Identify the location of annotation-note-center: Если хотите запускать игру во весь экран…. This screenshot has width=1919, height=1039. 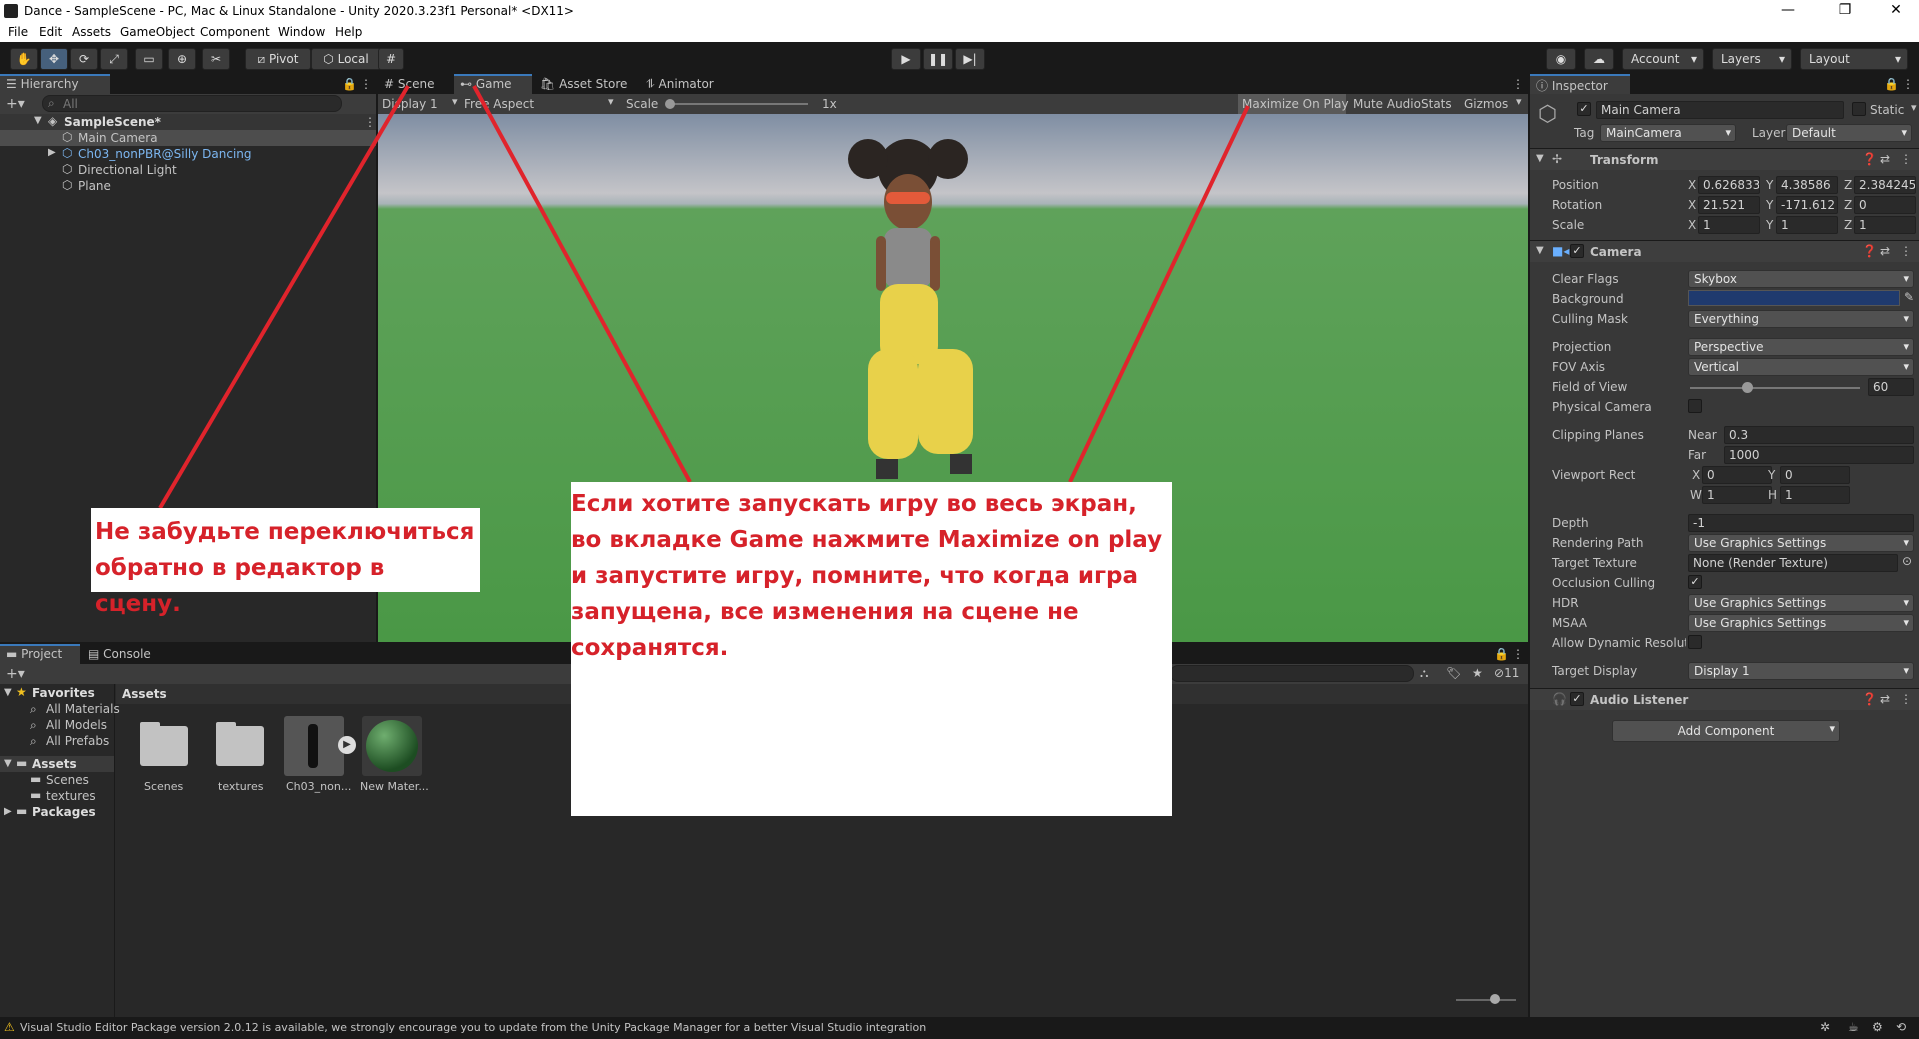
(871, 649).